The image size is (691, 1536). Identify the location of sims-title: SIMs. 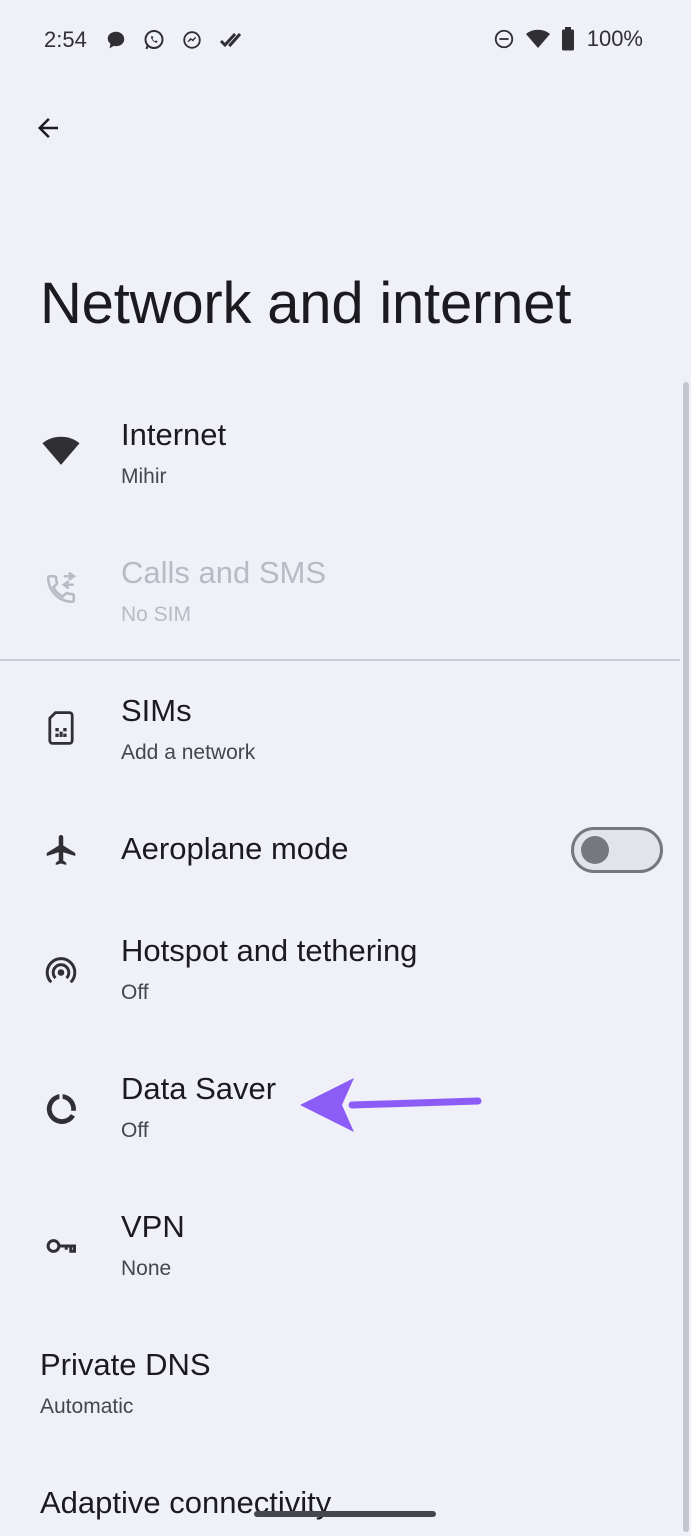
(156, 710).